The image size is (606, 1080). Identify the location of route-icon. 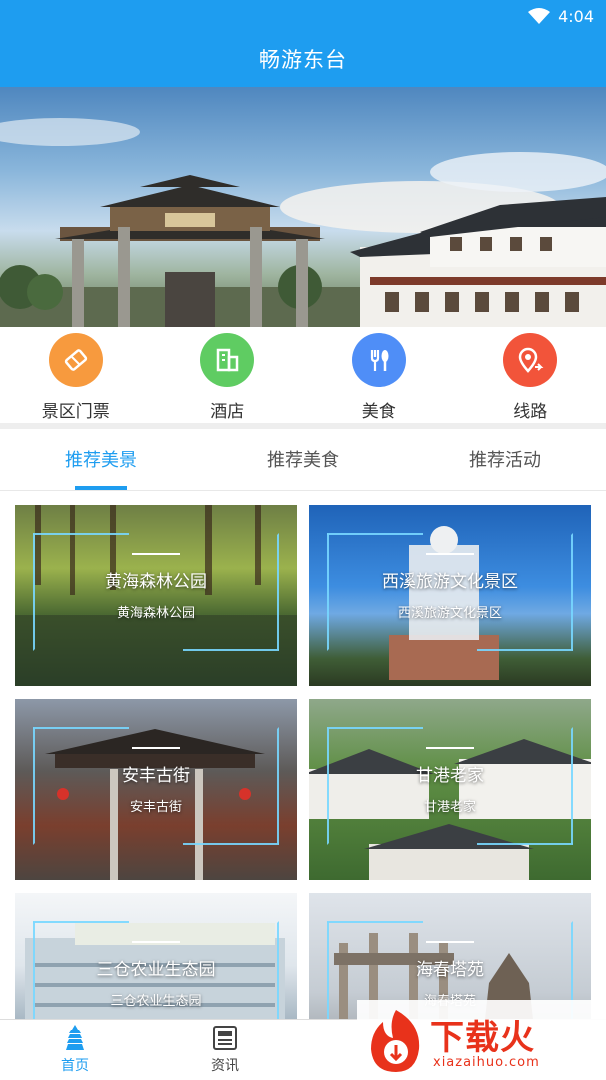
(530, 360).